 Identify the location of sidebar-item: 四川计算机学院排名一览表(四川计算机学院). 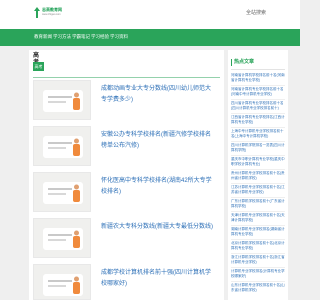
(258, 148).